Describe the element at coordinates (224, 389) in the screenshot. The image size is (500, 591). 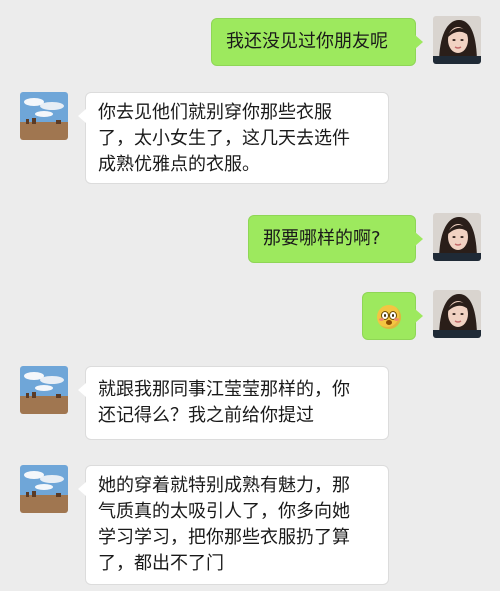
I see `message-text-line: 就跟我那同事江莹莹那样的，你` at that location.